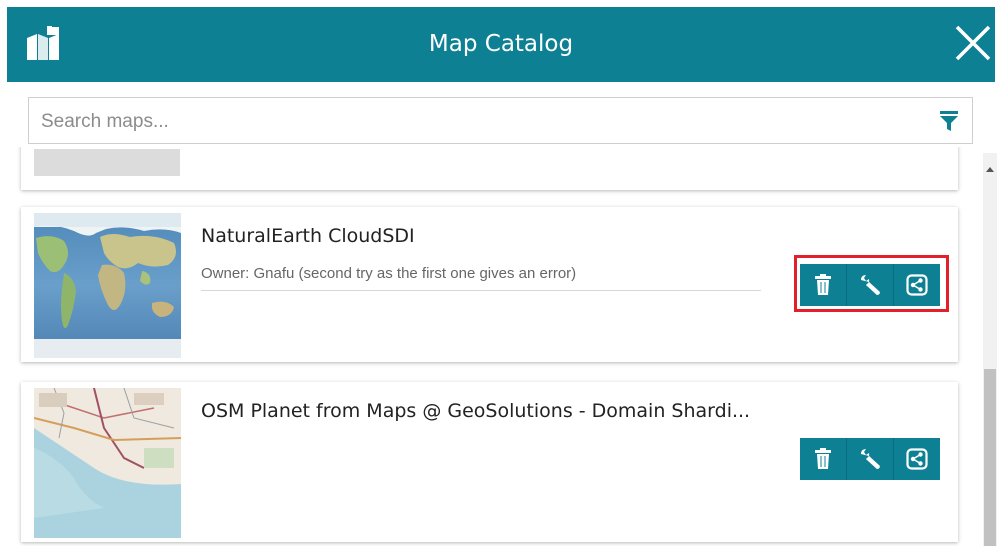 Image resolution: width=999 pixels, height=546 pixels. I want to click on scrollbar-thumb, so click(990, 457).